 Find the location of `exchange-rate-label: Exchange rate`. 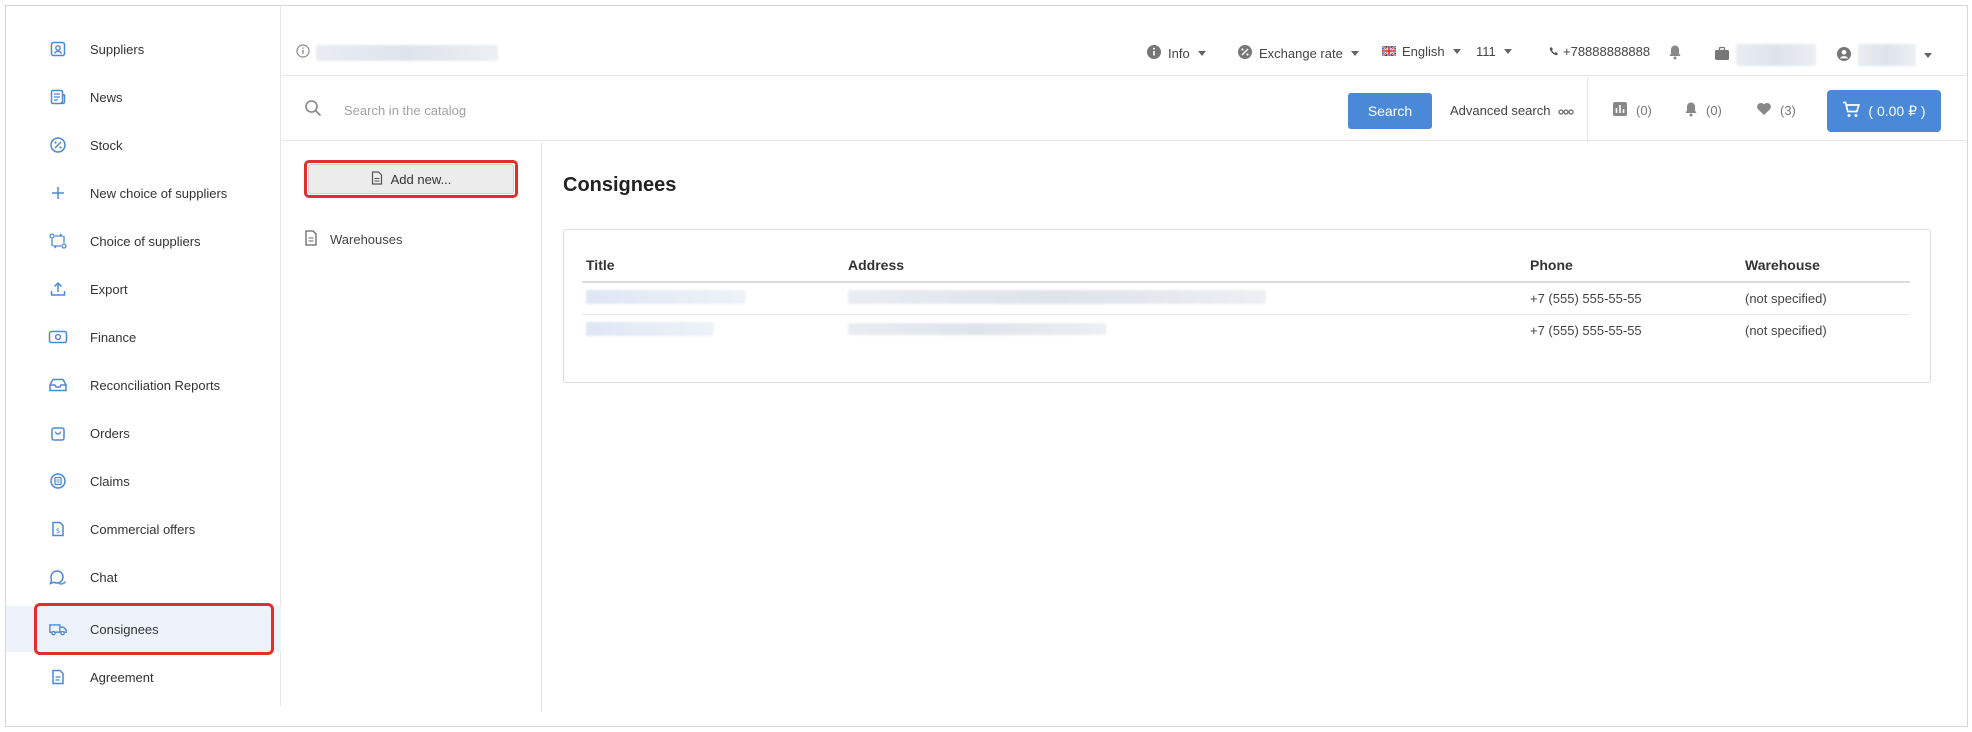

exchange-rate-label: Exchange rate is located at coordinates (1301, 53).